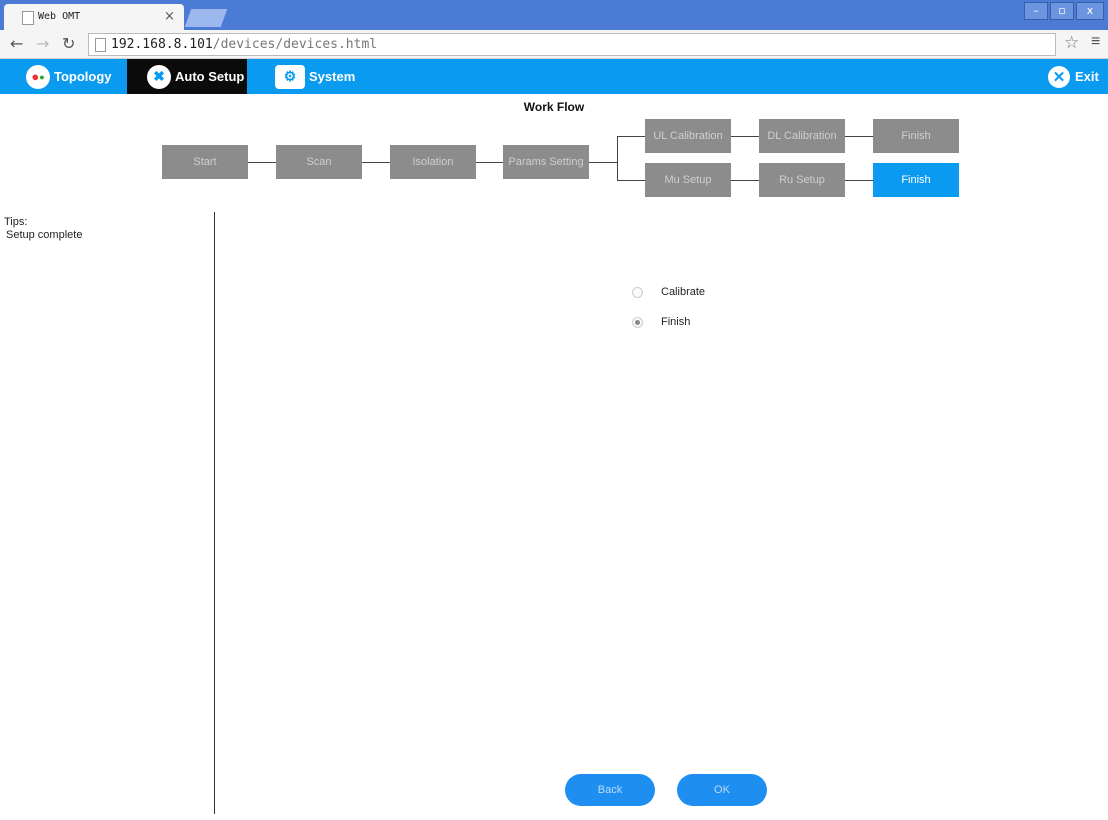  What do you see at coordinates (1071, 43) in the screenshot?
I see `bookmark-star-icon: ☆` at bounding box center [1071, 43].